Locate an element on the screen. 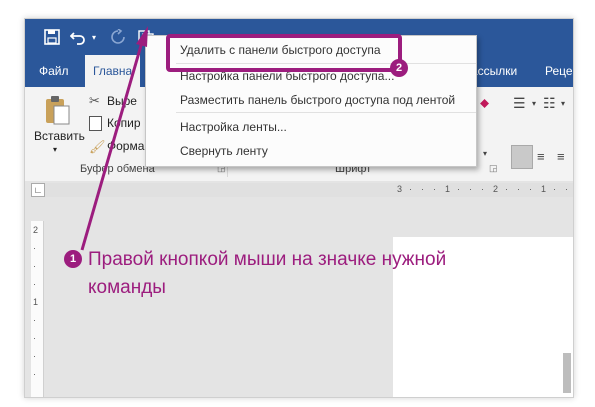  step-1-badge: 1 is located at coordinates (73, 259).